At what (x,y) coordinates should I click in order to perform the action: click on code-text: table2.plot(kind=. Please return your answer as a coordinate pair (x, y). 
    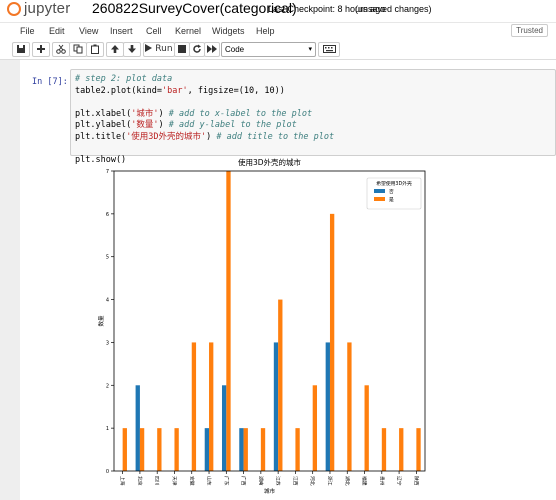
    Looking at the image, I should click on (118, 90).